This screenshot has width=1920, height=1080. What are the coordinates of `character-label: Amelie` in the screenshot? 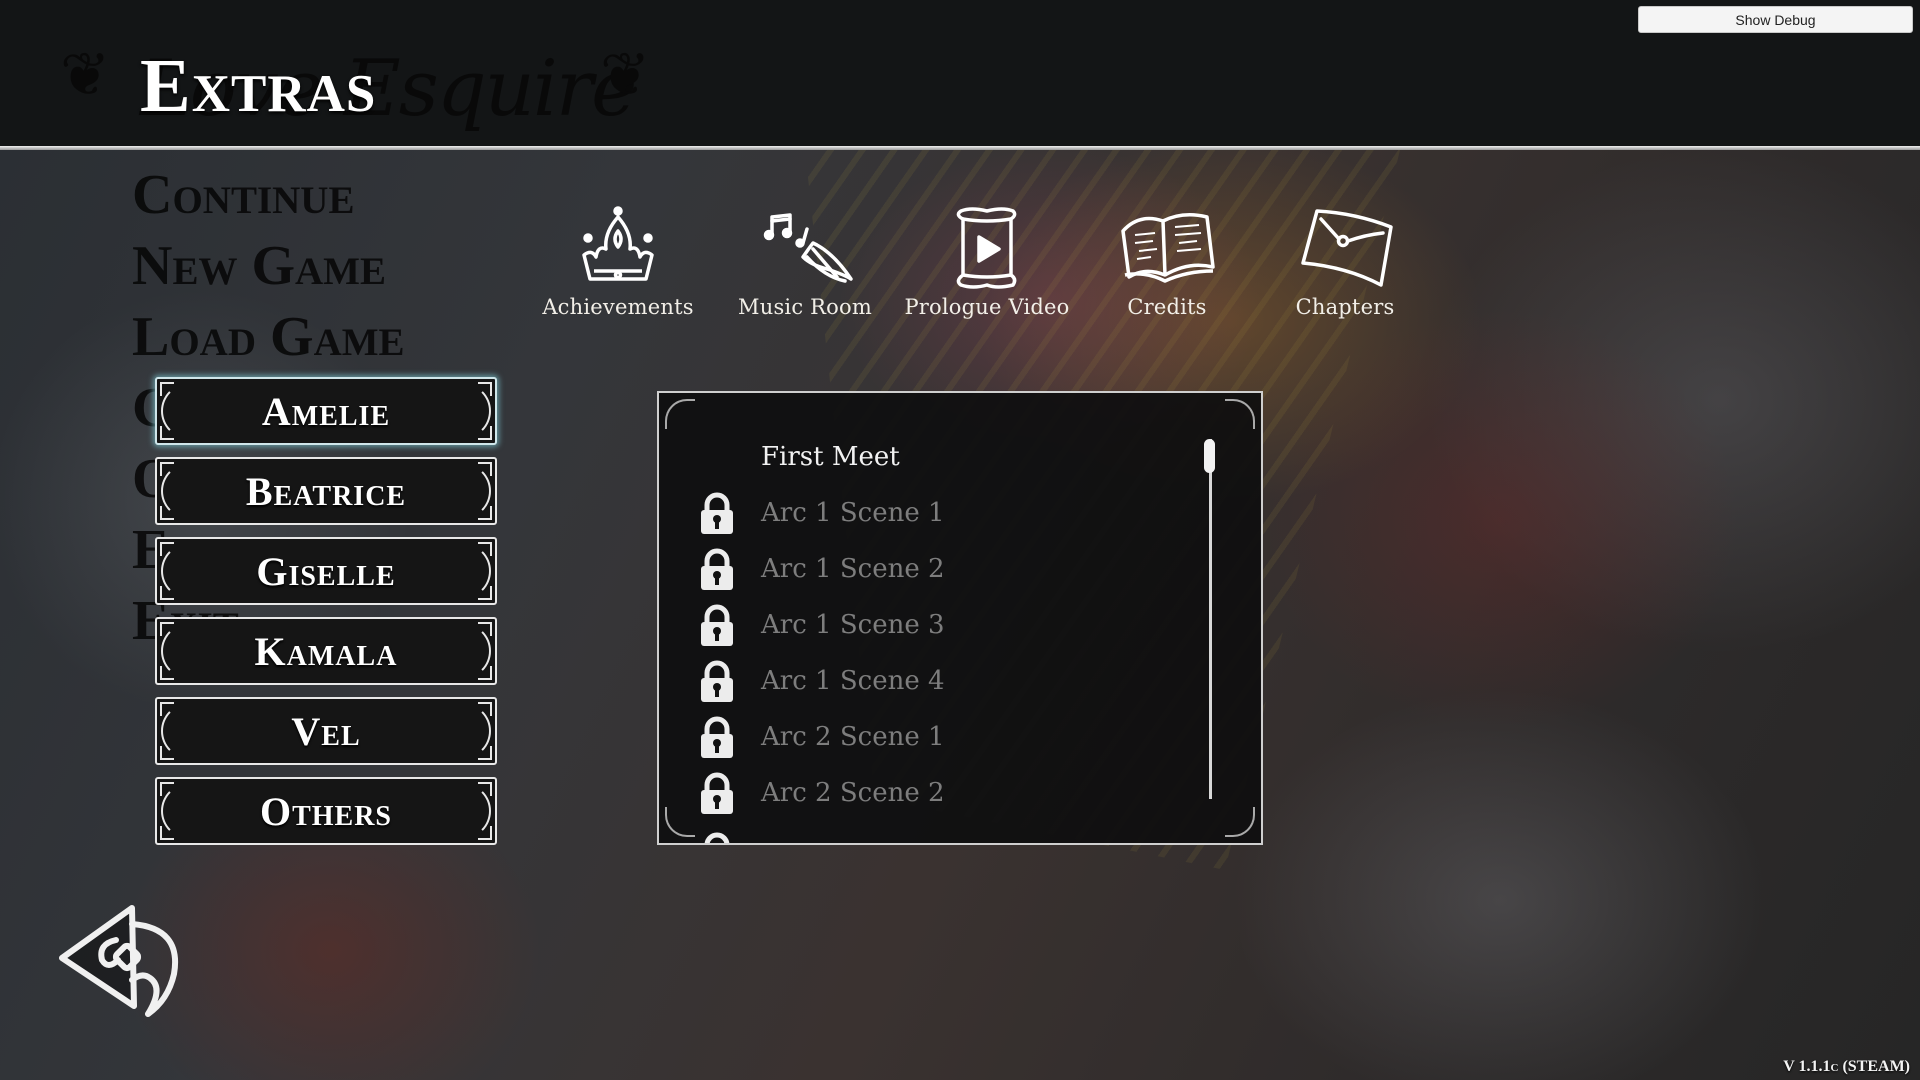 It's located at (326, 411).